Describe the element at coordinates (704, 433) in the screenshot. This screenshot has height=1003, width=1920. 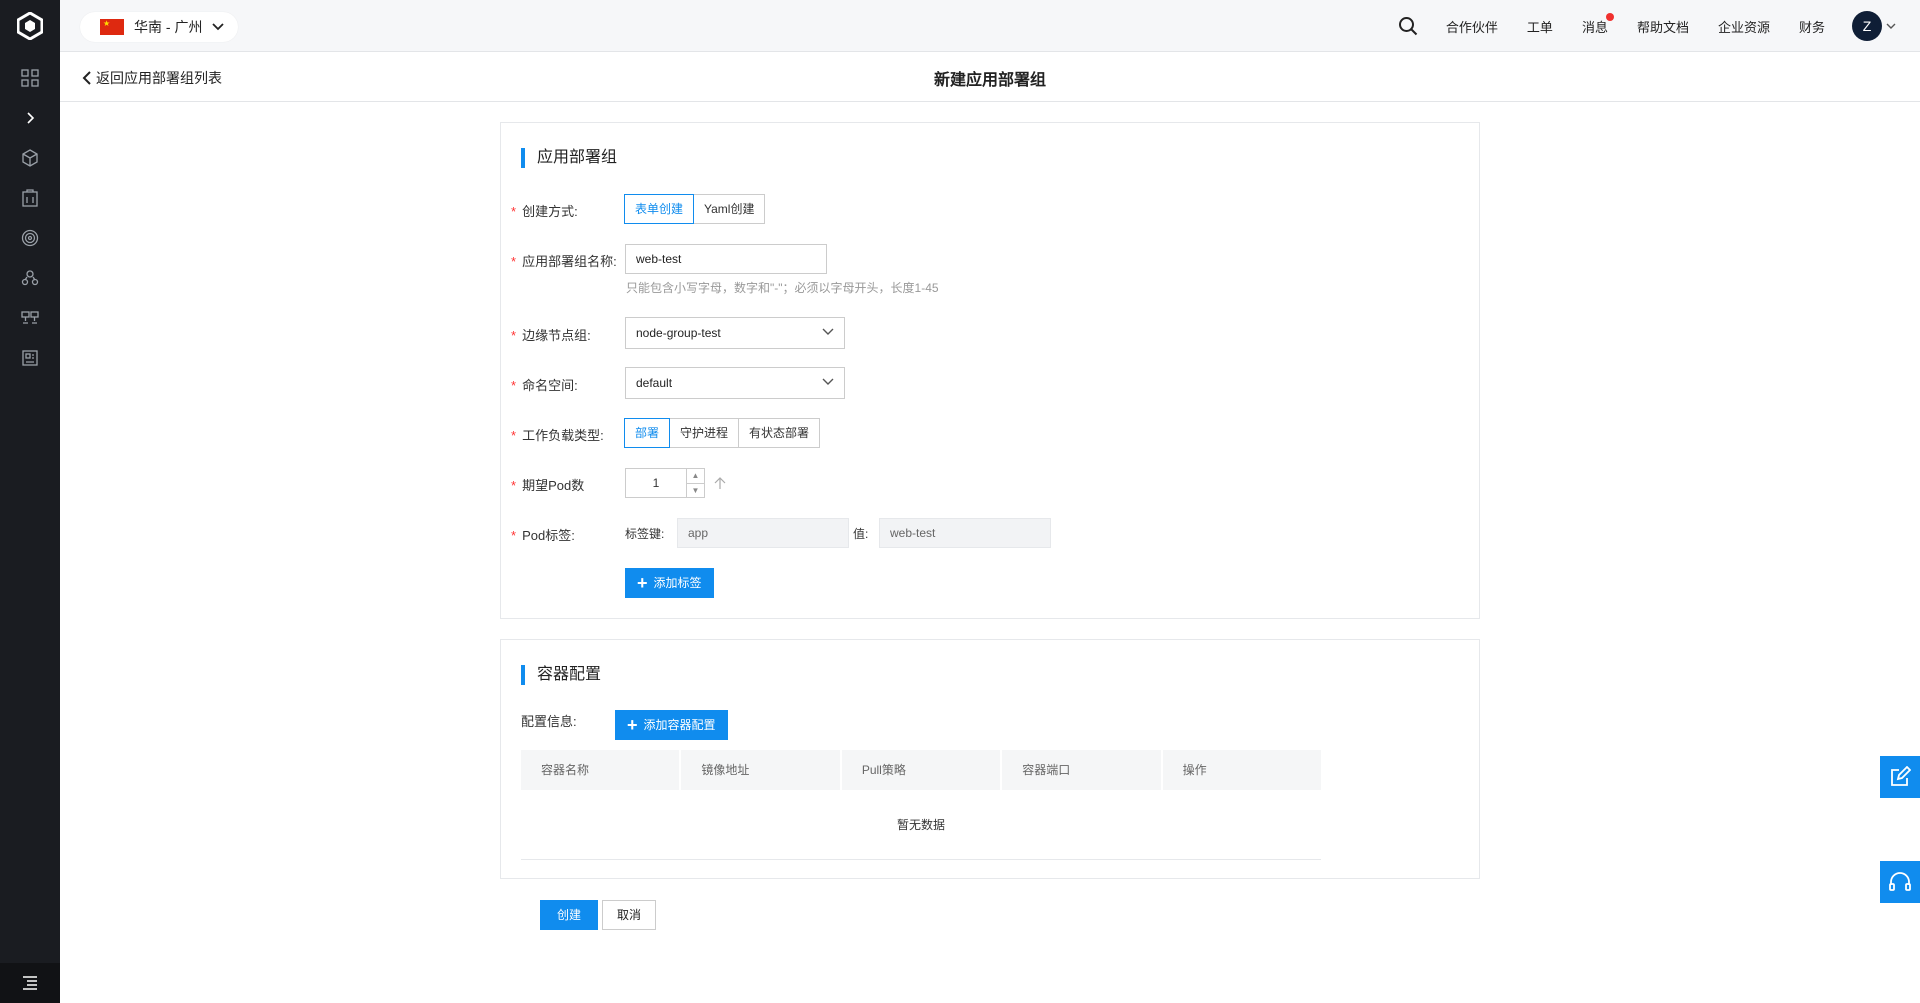
I see `workload-daemonset-option: 守护进程` at that location.